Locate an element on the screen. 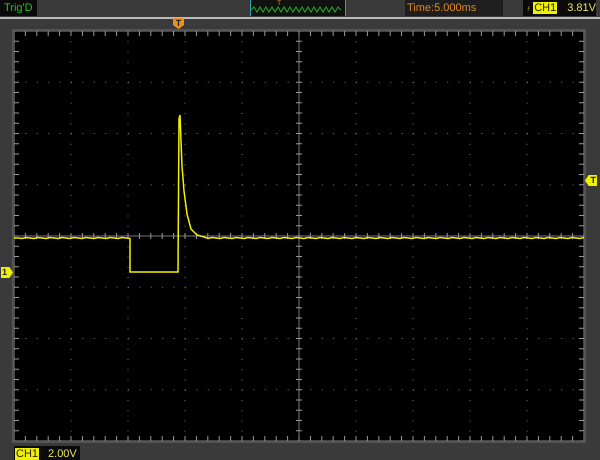  channel-scale: 2.00V is located at coordinates (62, 454).